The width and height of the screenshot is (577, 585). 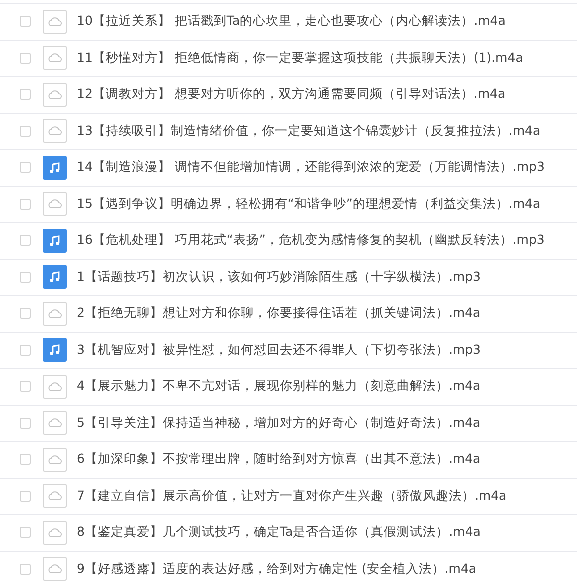 I want to click on file-name: 5【引导关注】保持适当神秘，增加对方的好奇心（制造好奇法）.m4a, so click(x=279, y=423).